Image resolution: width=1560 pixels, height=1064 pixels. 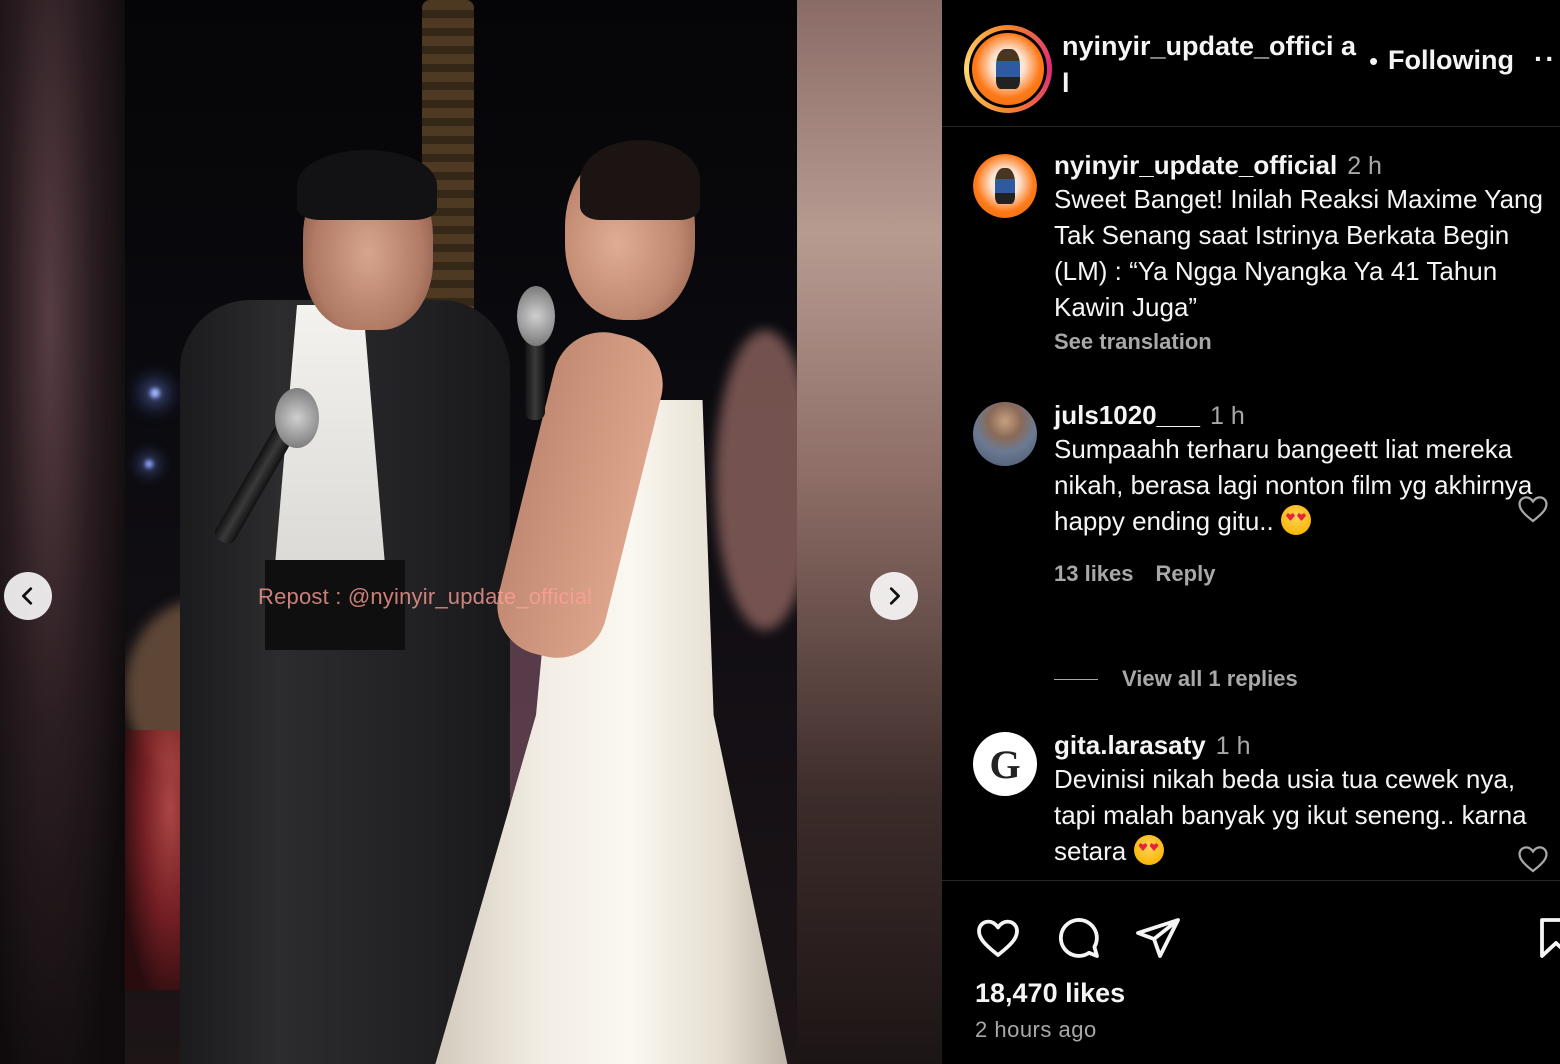 I want to click on chevron-left-icon, so click(x=27, y=596).